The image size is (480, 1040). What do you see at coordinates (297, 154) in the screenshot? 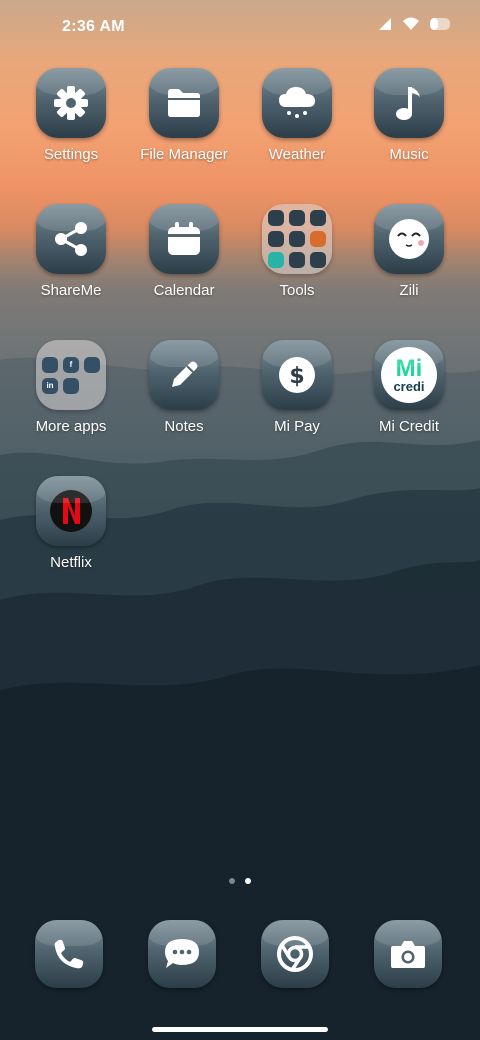
I see `app-label: Weather` at bounding box center [297, 154].